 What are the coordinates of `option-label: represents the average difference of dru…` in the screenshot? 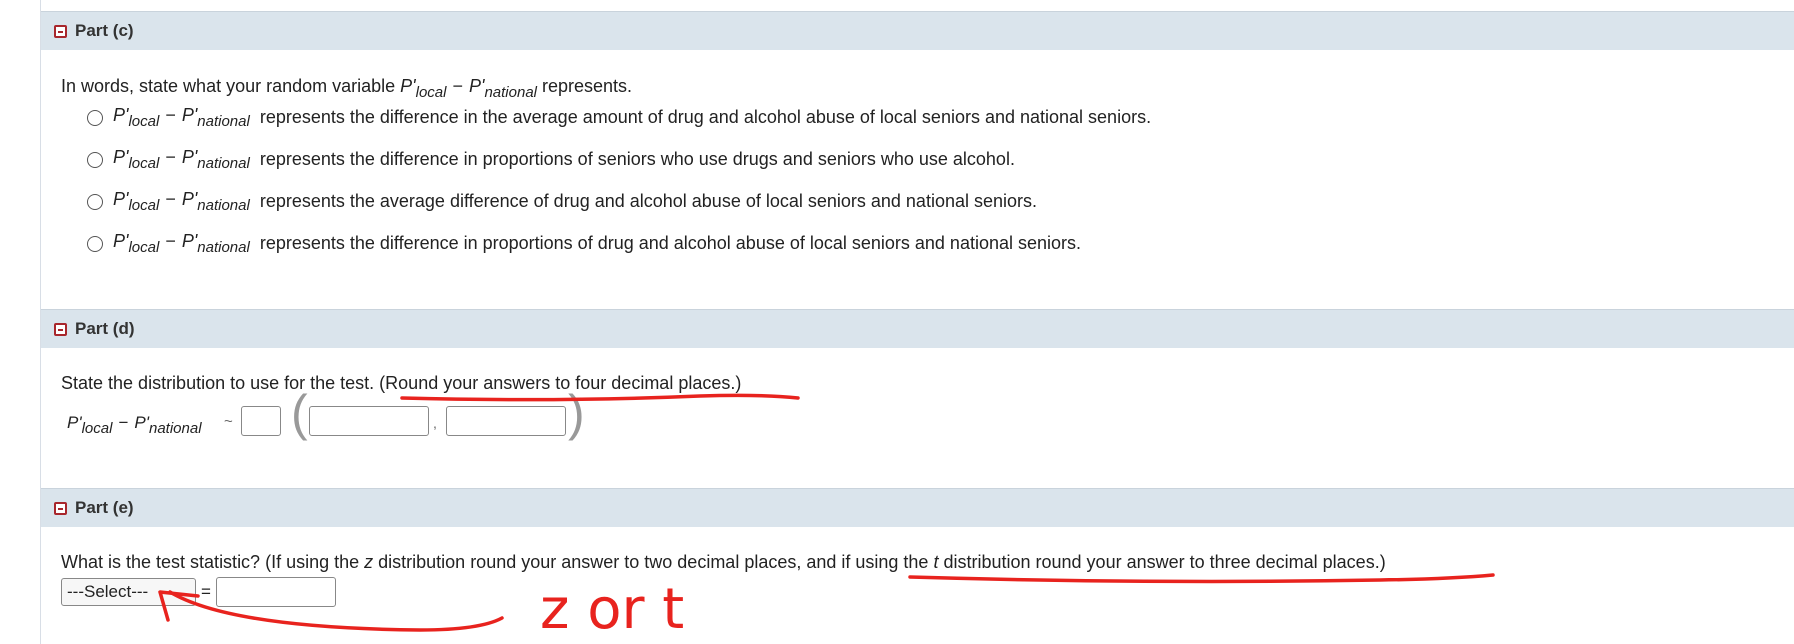 It's located at (648, 201).